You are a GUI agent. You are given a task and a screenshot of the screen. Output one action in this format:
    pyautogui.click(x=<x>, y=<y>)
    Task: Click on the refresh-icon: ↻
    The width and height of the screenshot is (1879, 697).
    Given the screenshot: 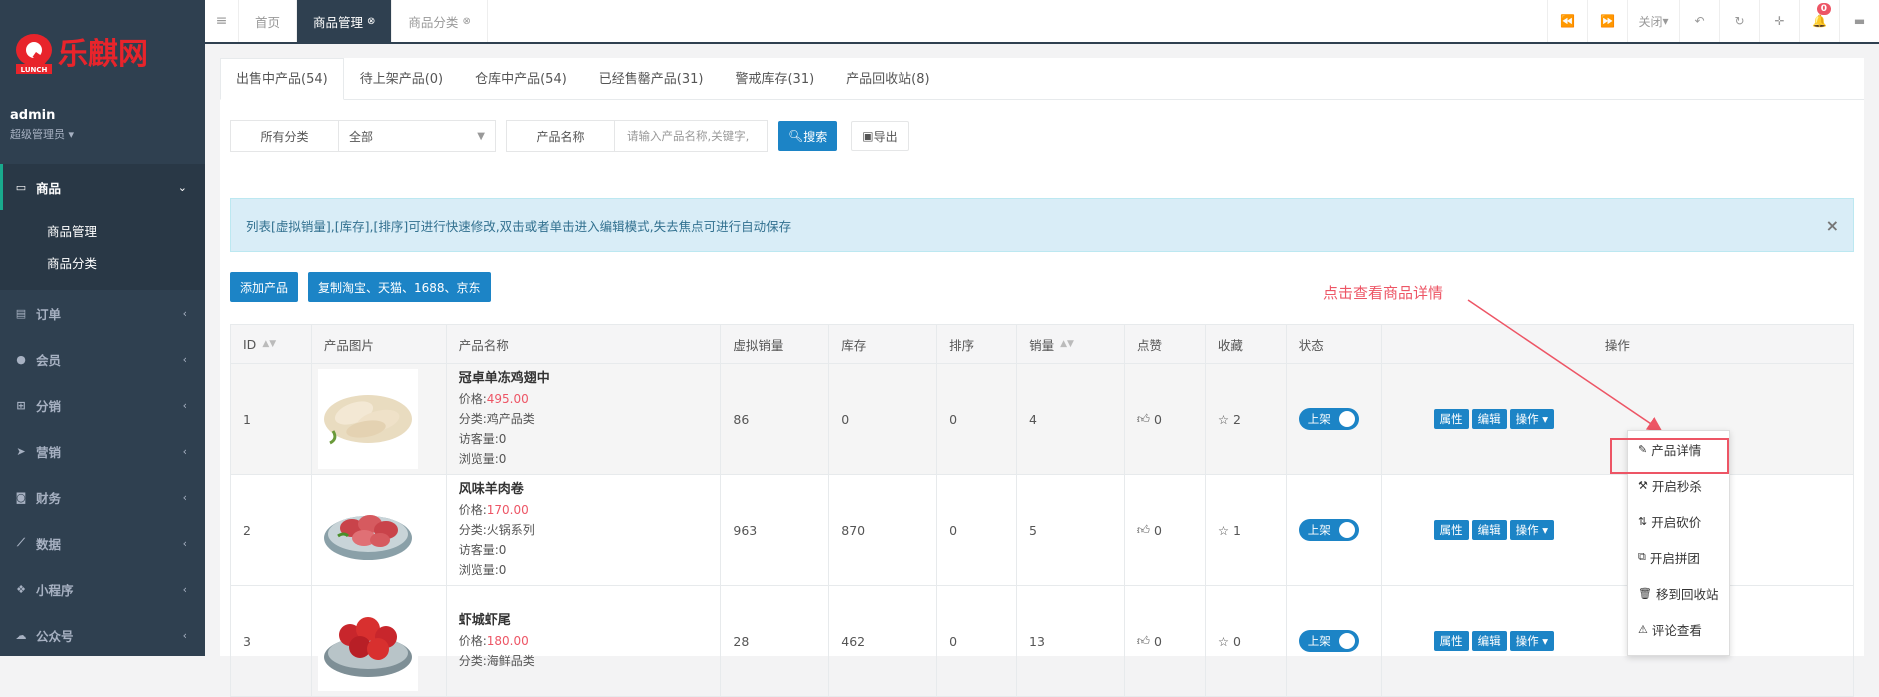 What is the action you would take?
    pyautogui.click(x=1739, y=21)
    